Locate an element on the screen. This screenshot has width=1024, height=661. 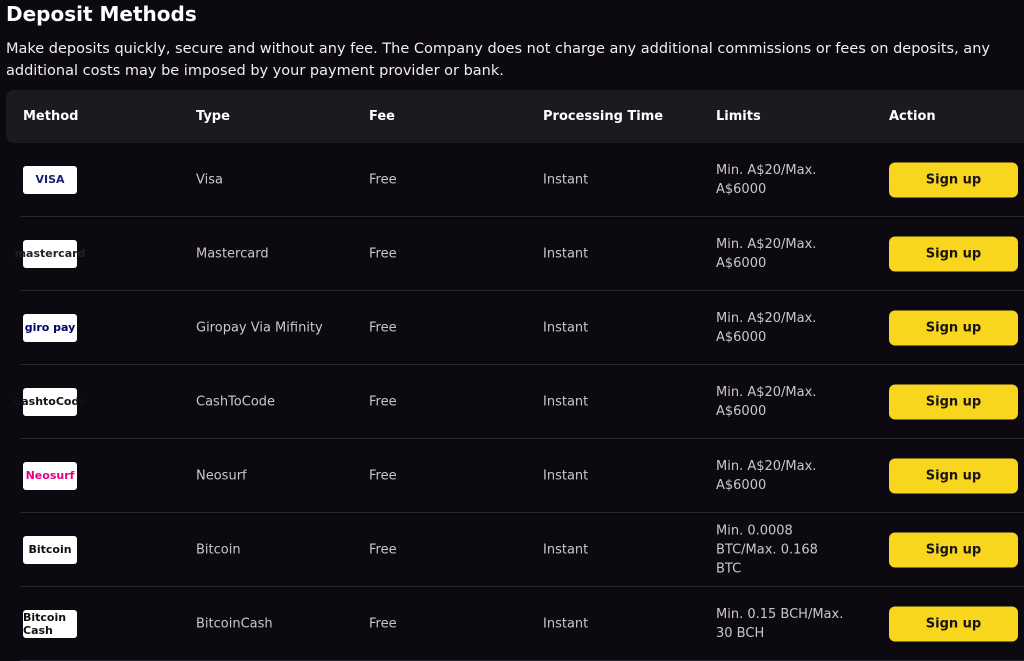
payment-logo-icon: CashtoCode is located at coordinates (50, 401).